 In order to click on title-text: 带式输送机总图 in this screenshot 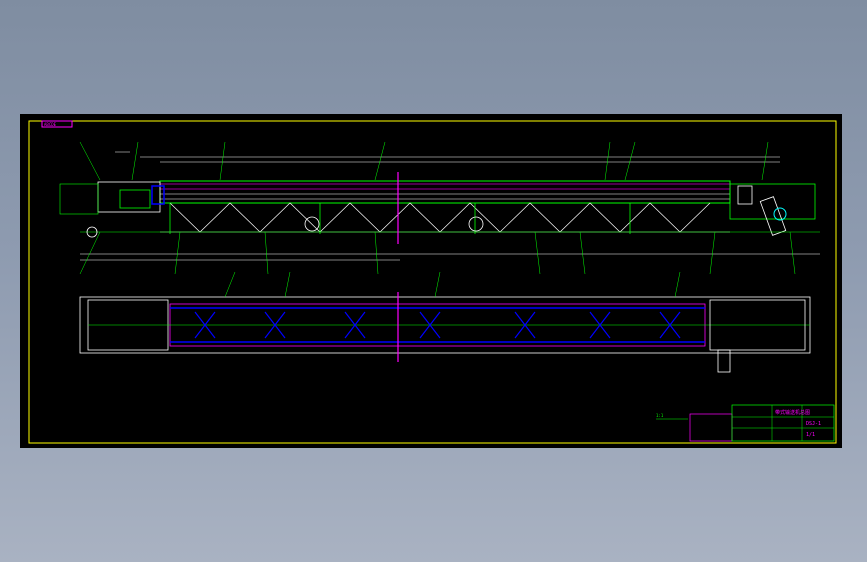, I will do `click(792, 412)`.